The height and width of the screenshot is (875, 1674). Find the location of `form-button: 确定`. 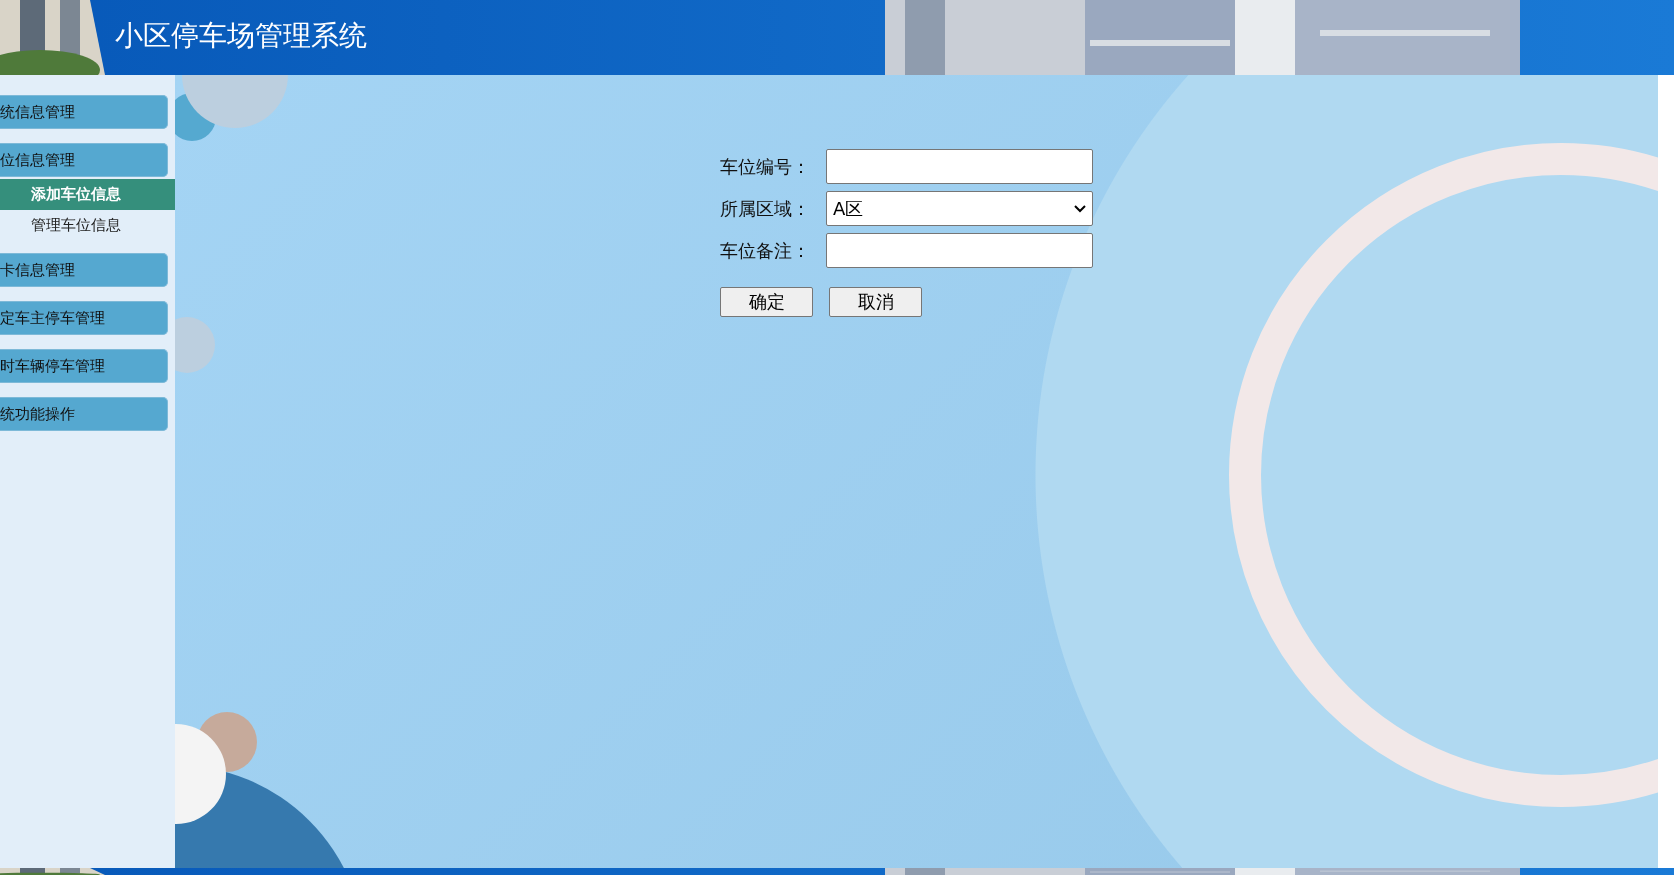

form-button: 确定 is located at coordinates (766, 302).